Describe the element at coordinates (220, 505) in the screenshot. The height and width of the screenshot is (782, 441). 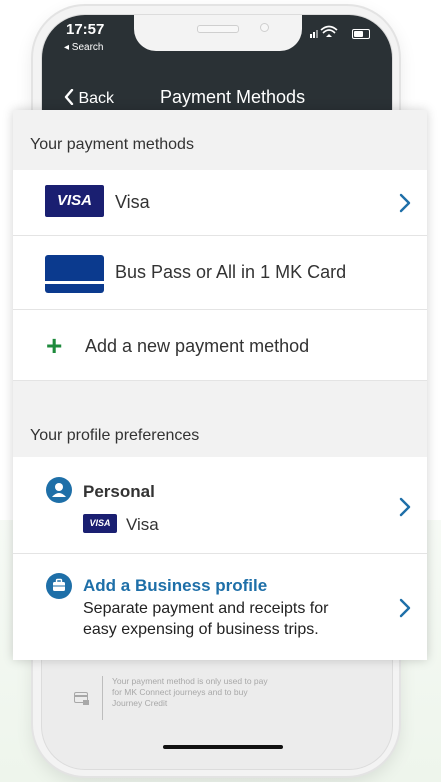
I see `profile-personal: Personal VISA Visa` at that location.